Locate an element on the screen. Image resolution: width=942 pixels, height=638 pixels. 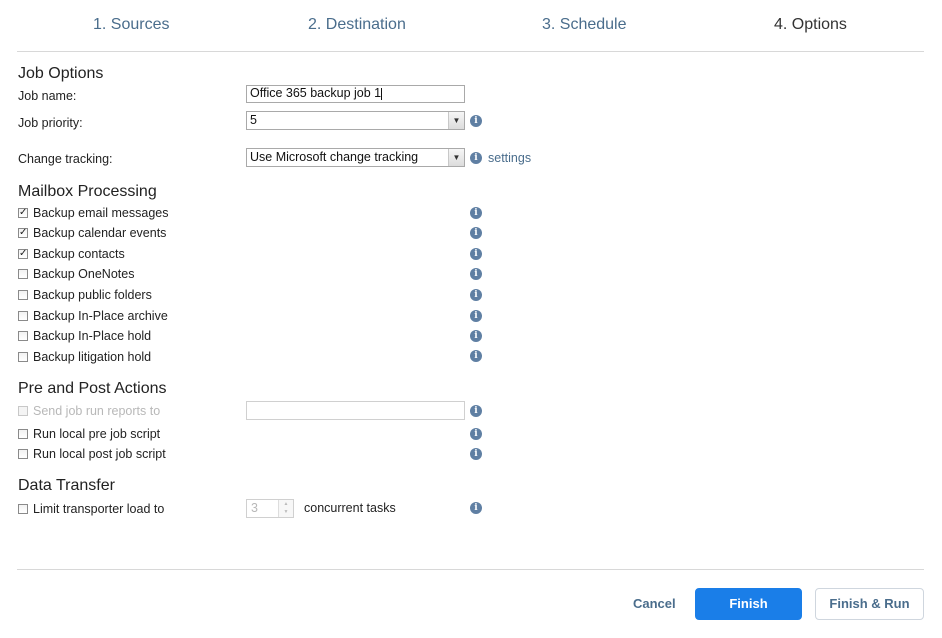
pre-script-checkbox is located at coordinates (23, 434).